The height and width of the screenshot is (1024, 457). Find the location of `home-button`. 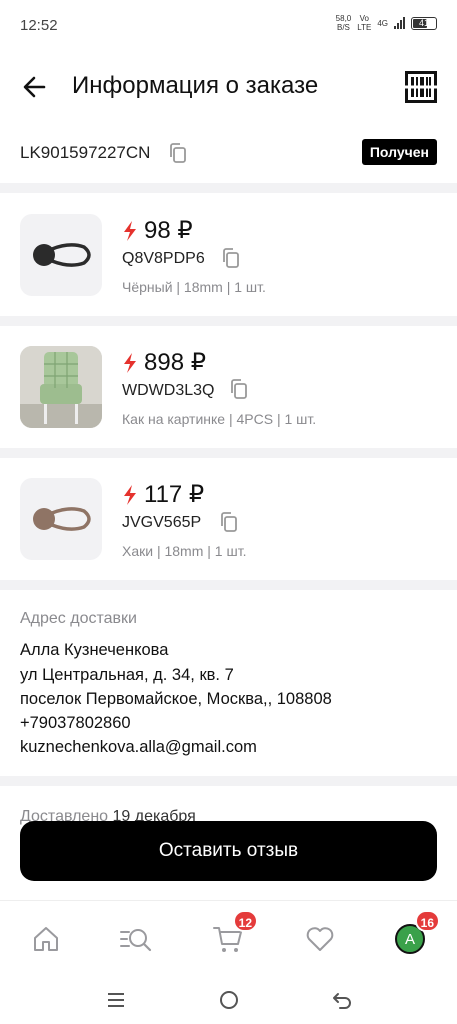

home-button is located at coordinates (229, 1000).